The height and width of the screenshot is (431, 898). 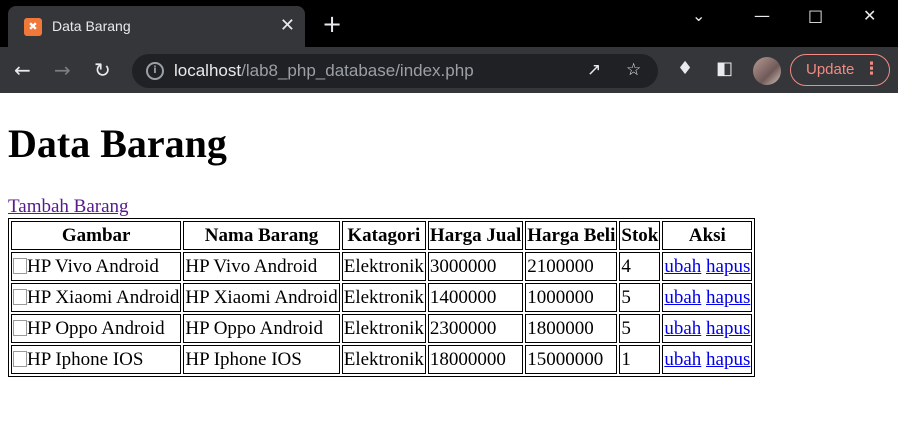 I want to click on image-cell: HP Xiaomi Android, so click(x=96, y=297).